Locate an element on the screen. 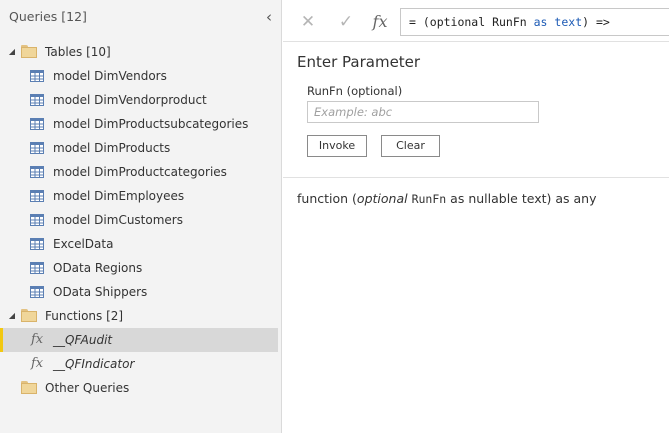 The image size is (669, 433). query-label: model DimCustomers is located at coordinates (118, 220).